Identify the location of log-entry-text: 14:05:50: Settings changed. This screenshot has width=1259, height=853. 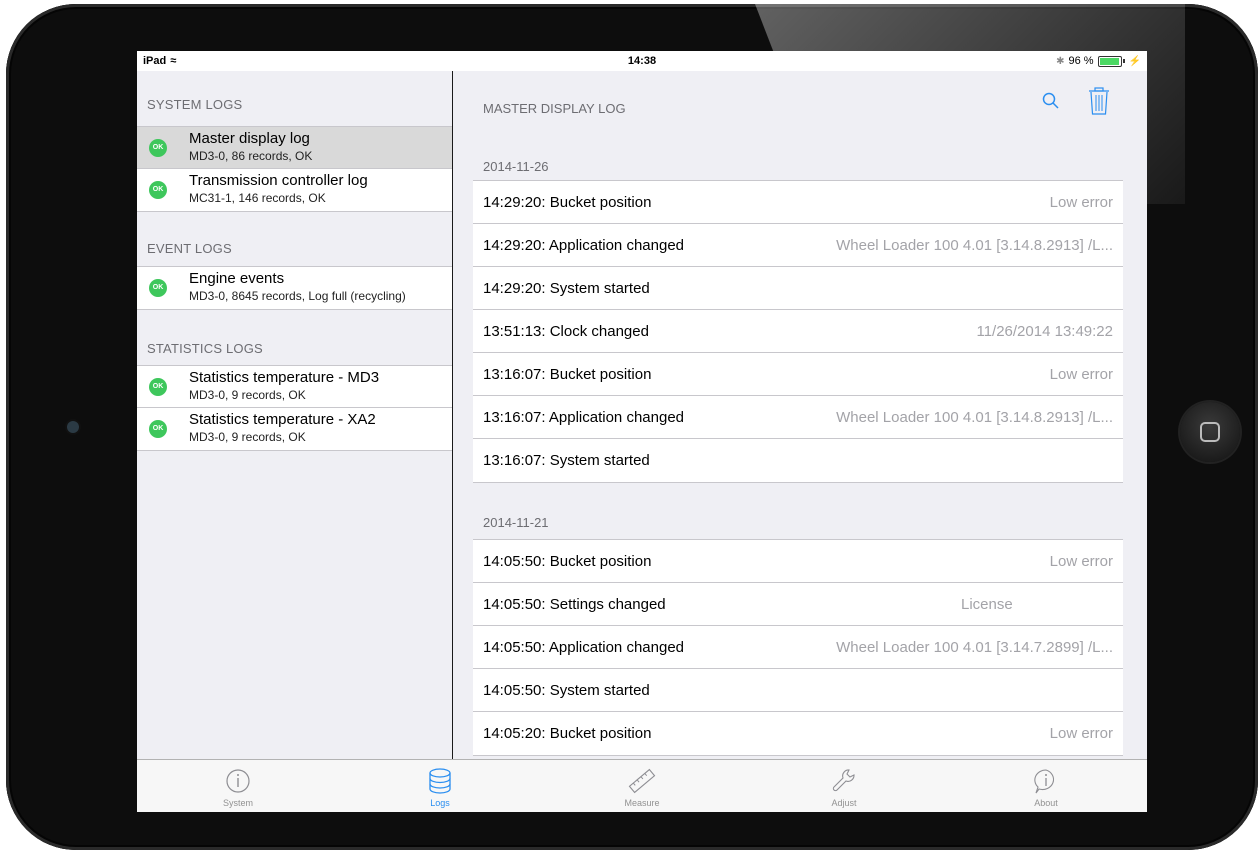
(574, 604).